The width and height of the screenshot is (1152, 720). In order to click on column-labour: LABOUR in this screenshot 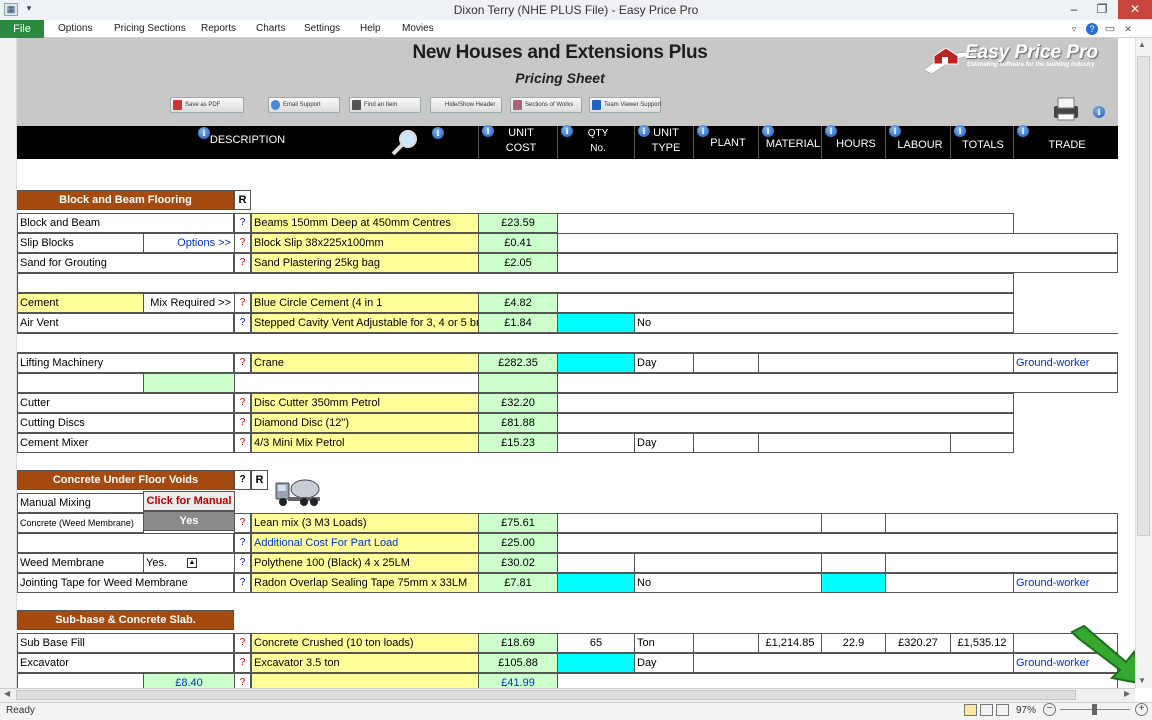, I will do `click(920, 145)`.